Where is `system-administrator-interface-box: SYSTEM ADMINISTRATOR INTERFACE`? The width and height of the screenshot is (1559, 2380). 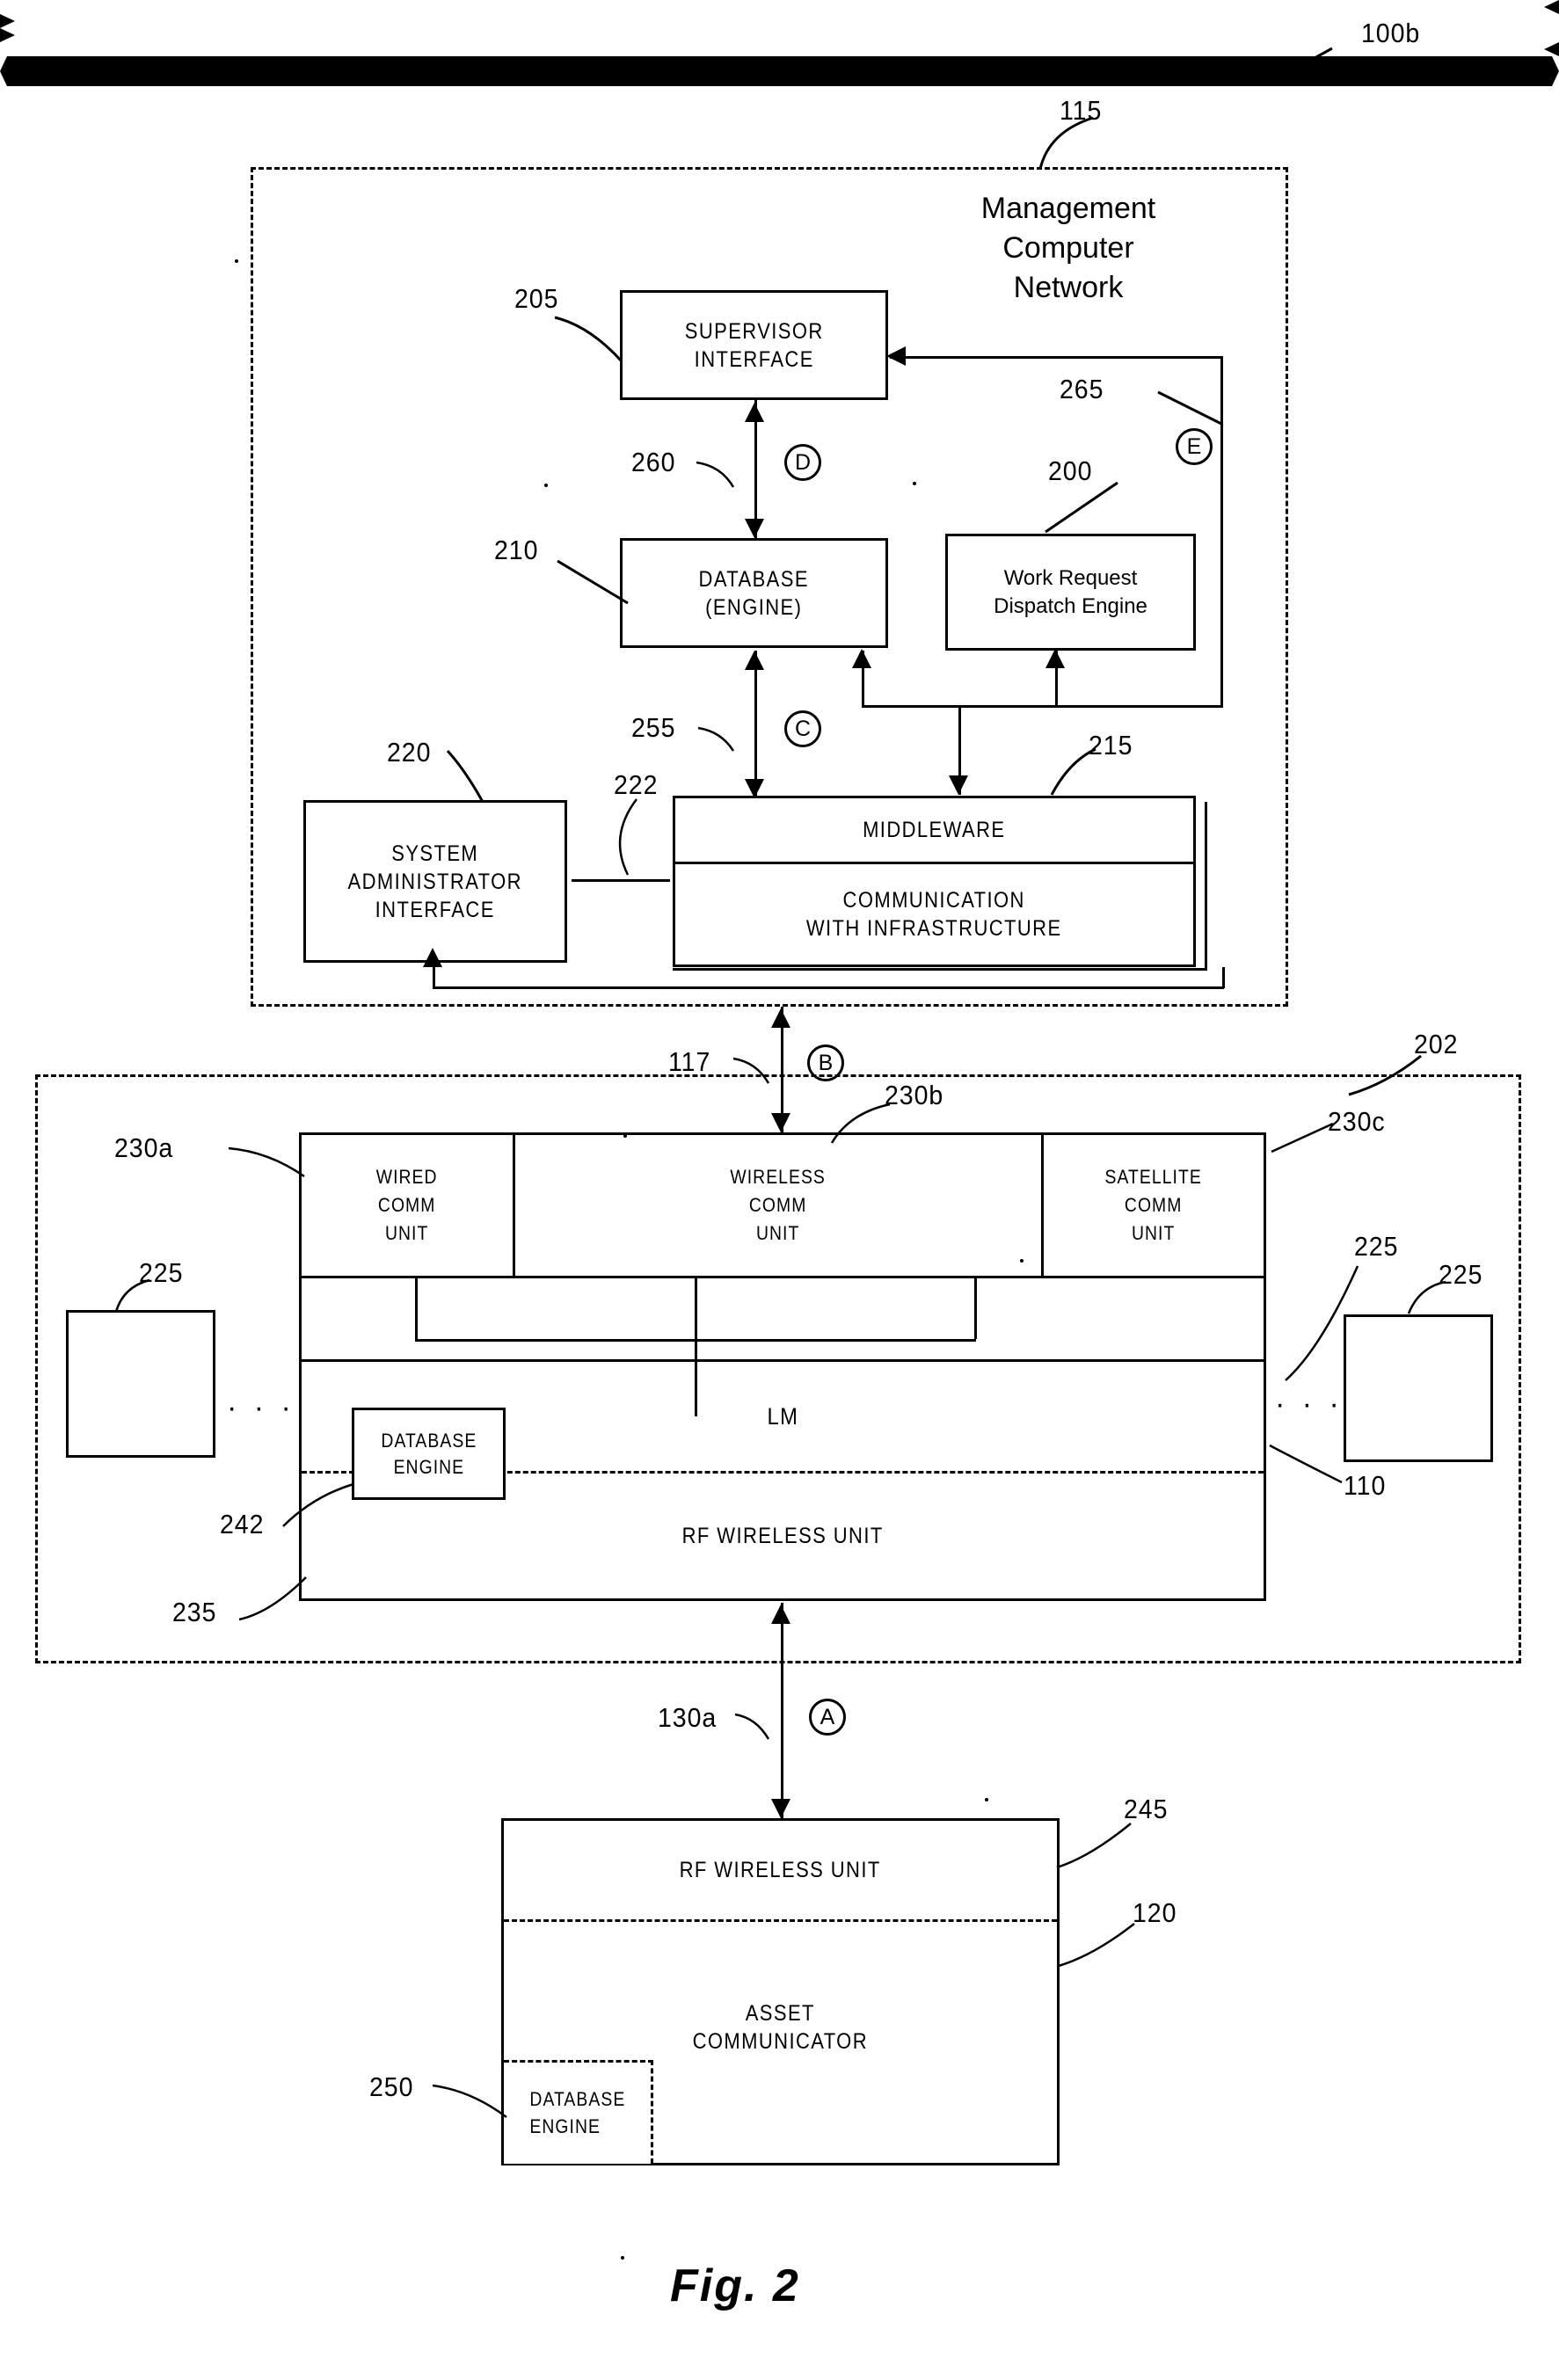
system-administrator-interface-box: SYSTEM ADMINISTRATOR INTERFACE is located at coordinates (435, 881).